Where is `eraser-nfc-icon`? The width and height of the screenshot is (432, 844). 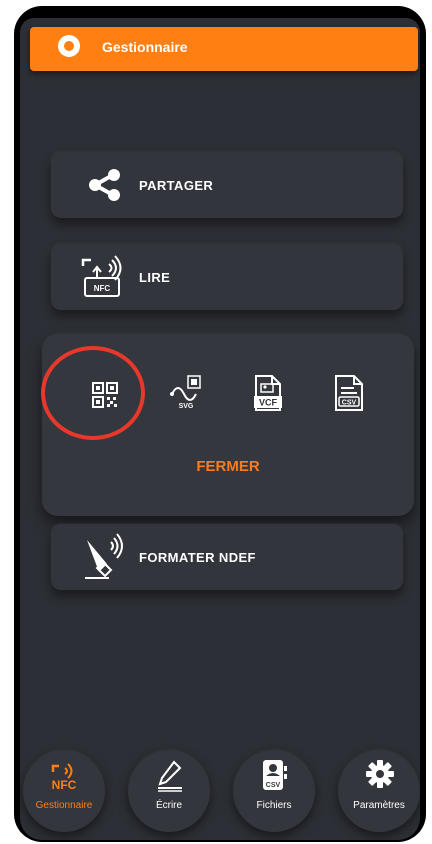 eraser-nfc-icon is located at coordinates (104, 556).